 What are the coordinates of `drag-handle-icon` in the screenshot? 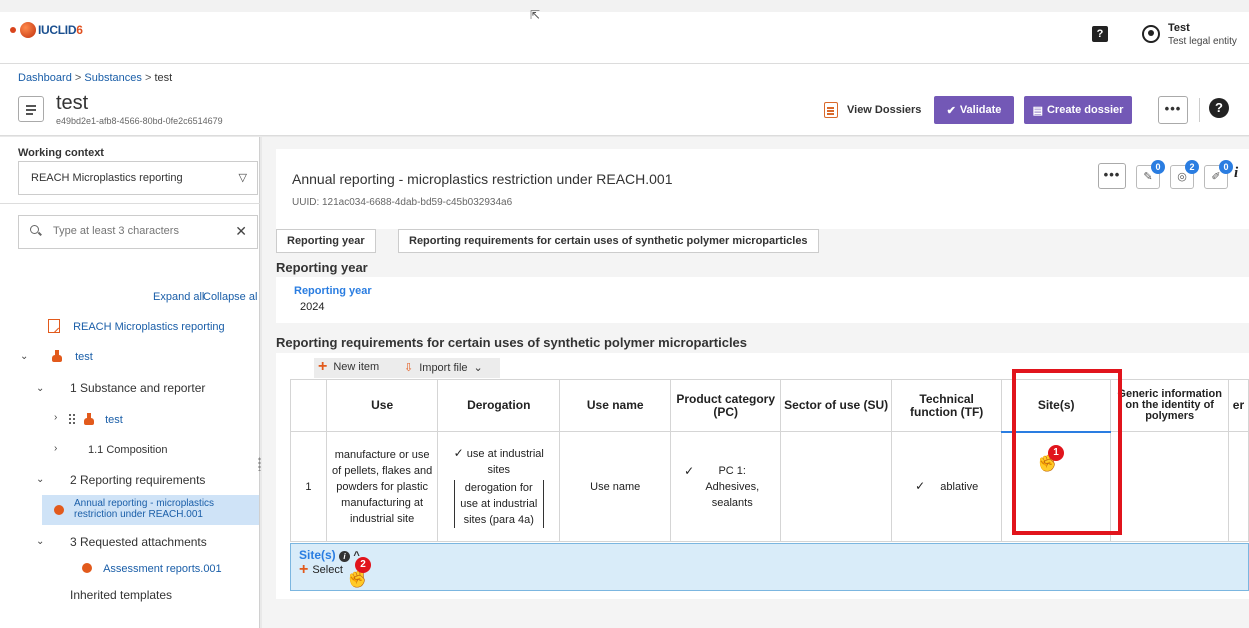 It's located at (72, 419).